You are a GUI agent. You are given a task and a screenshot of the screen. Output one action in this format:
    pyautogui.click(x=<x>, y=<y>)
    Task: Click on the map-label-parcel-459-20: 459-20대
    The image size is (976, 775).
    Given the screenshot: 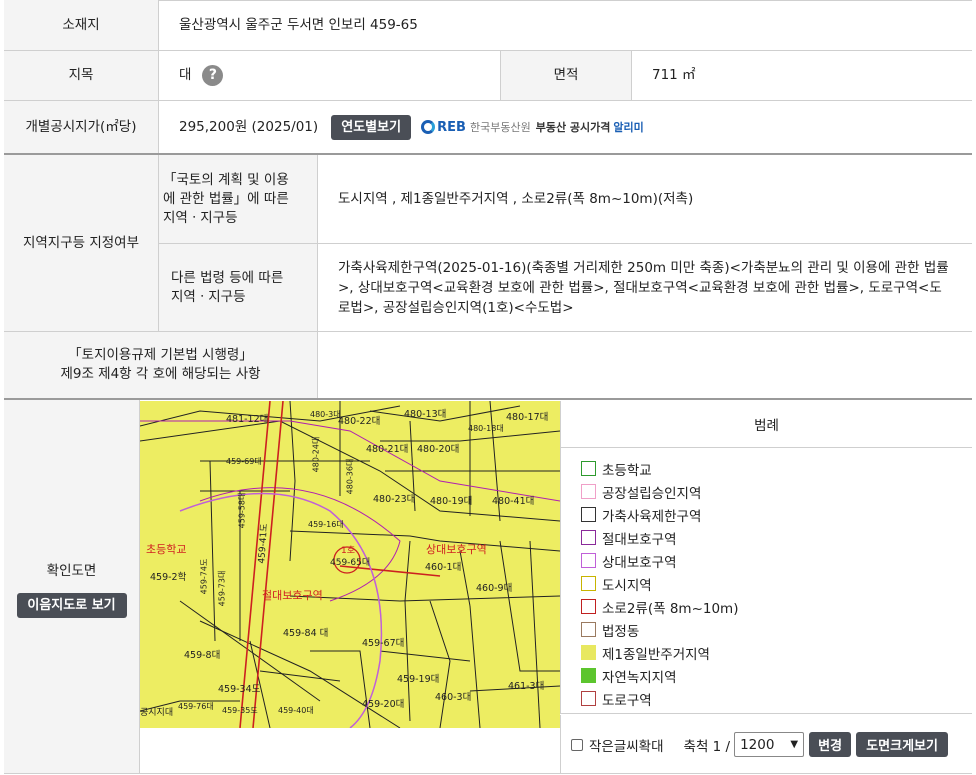 What is the action you would take?
    pyautogui.click(x=383, y=704)
    